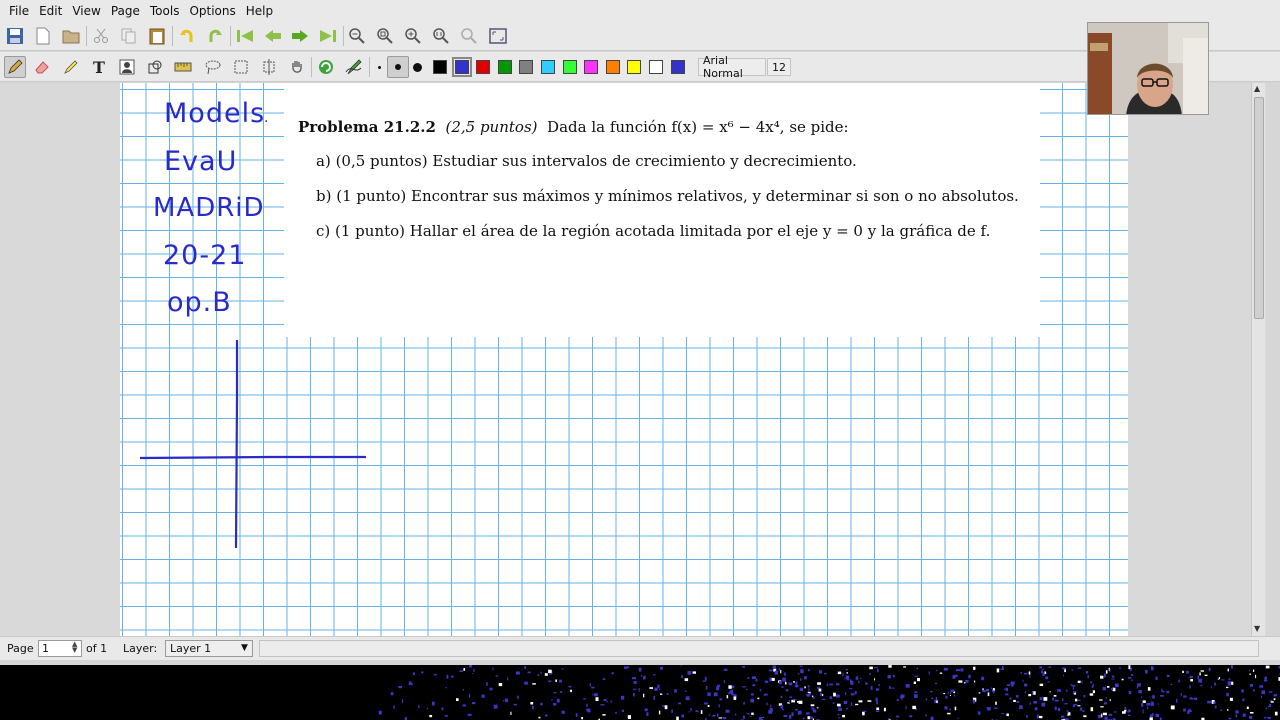  Describe the element at coordinates (273, 36) in the screenshot. I see `previous-page-icon` at that location.